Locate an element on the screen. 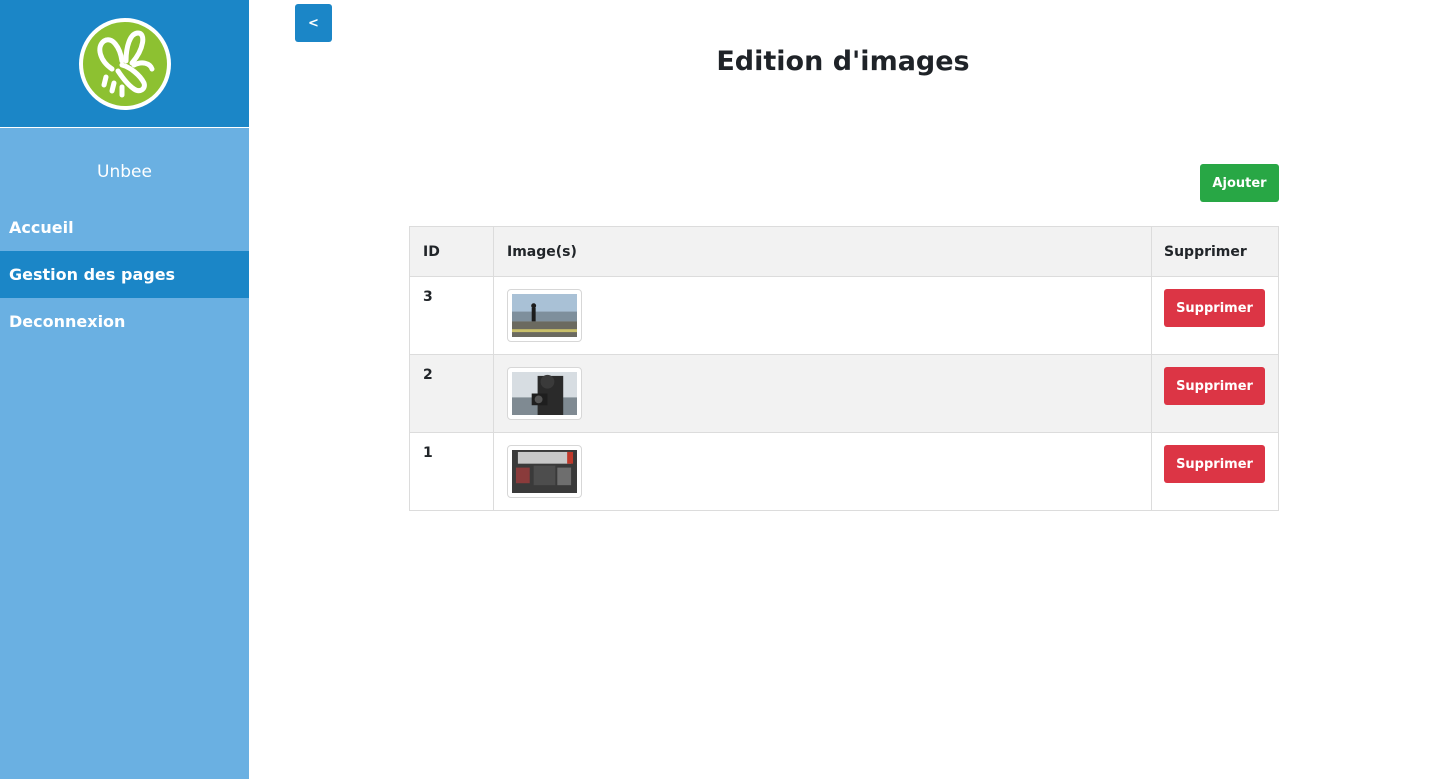 Image resolution: width=1437 pixels, height=779 pixels. table-row: 3 Supprimer is located at coordinates (844, 315).